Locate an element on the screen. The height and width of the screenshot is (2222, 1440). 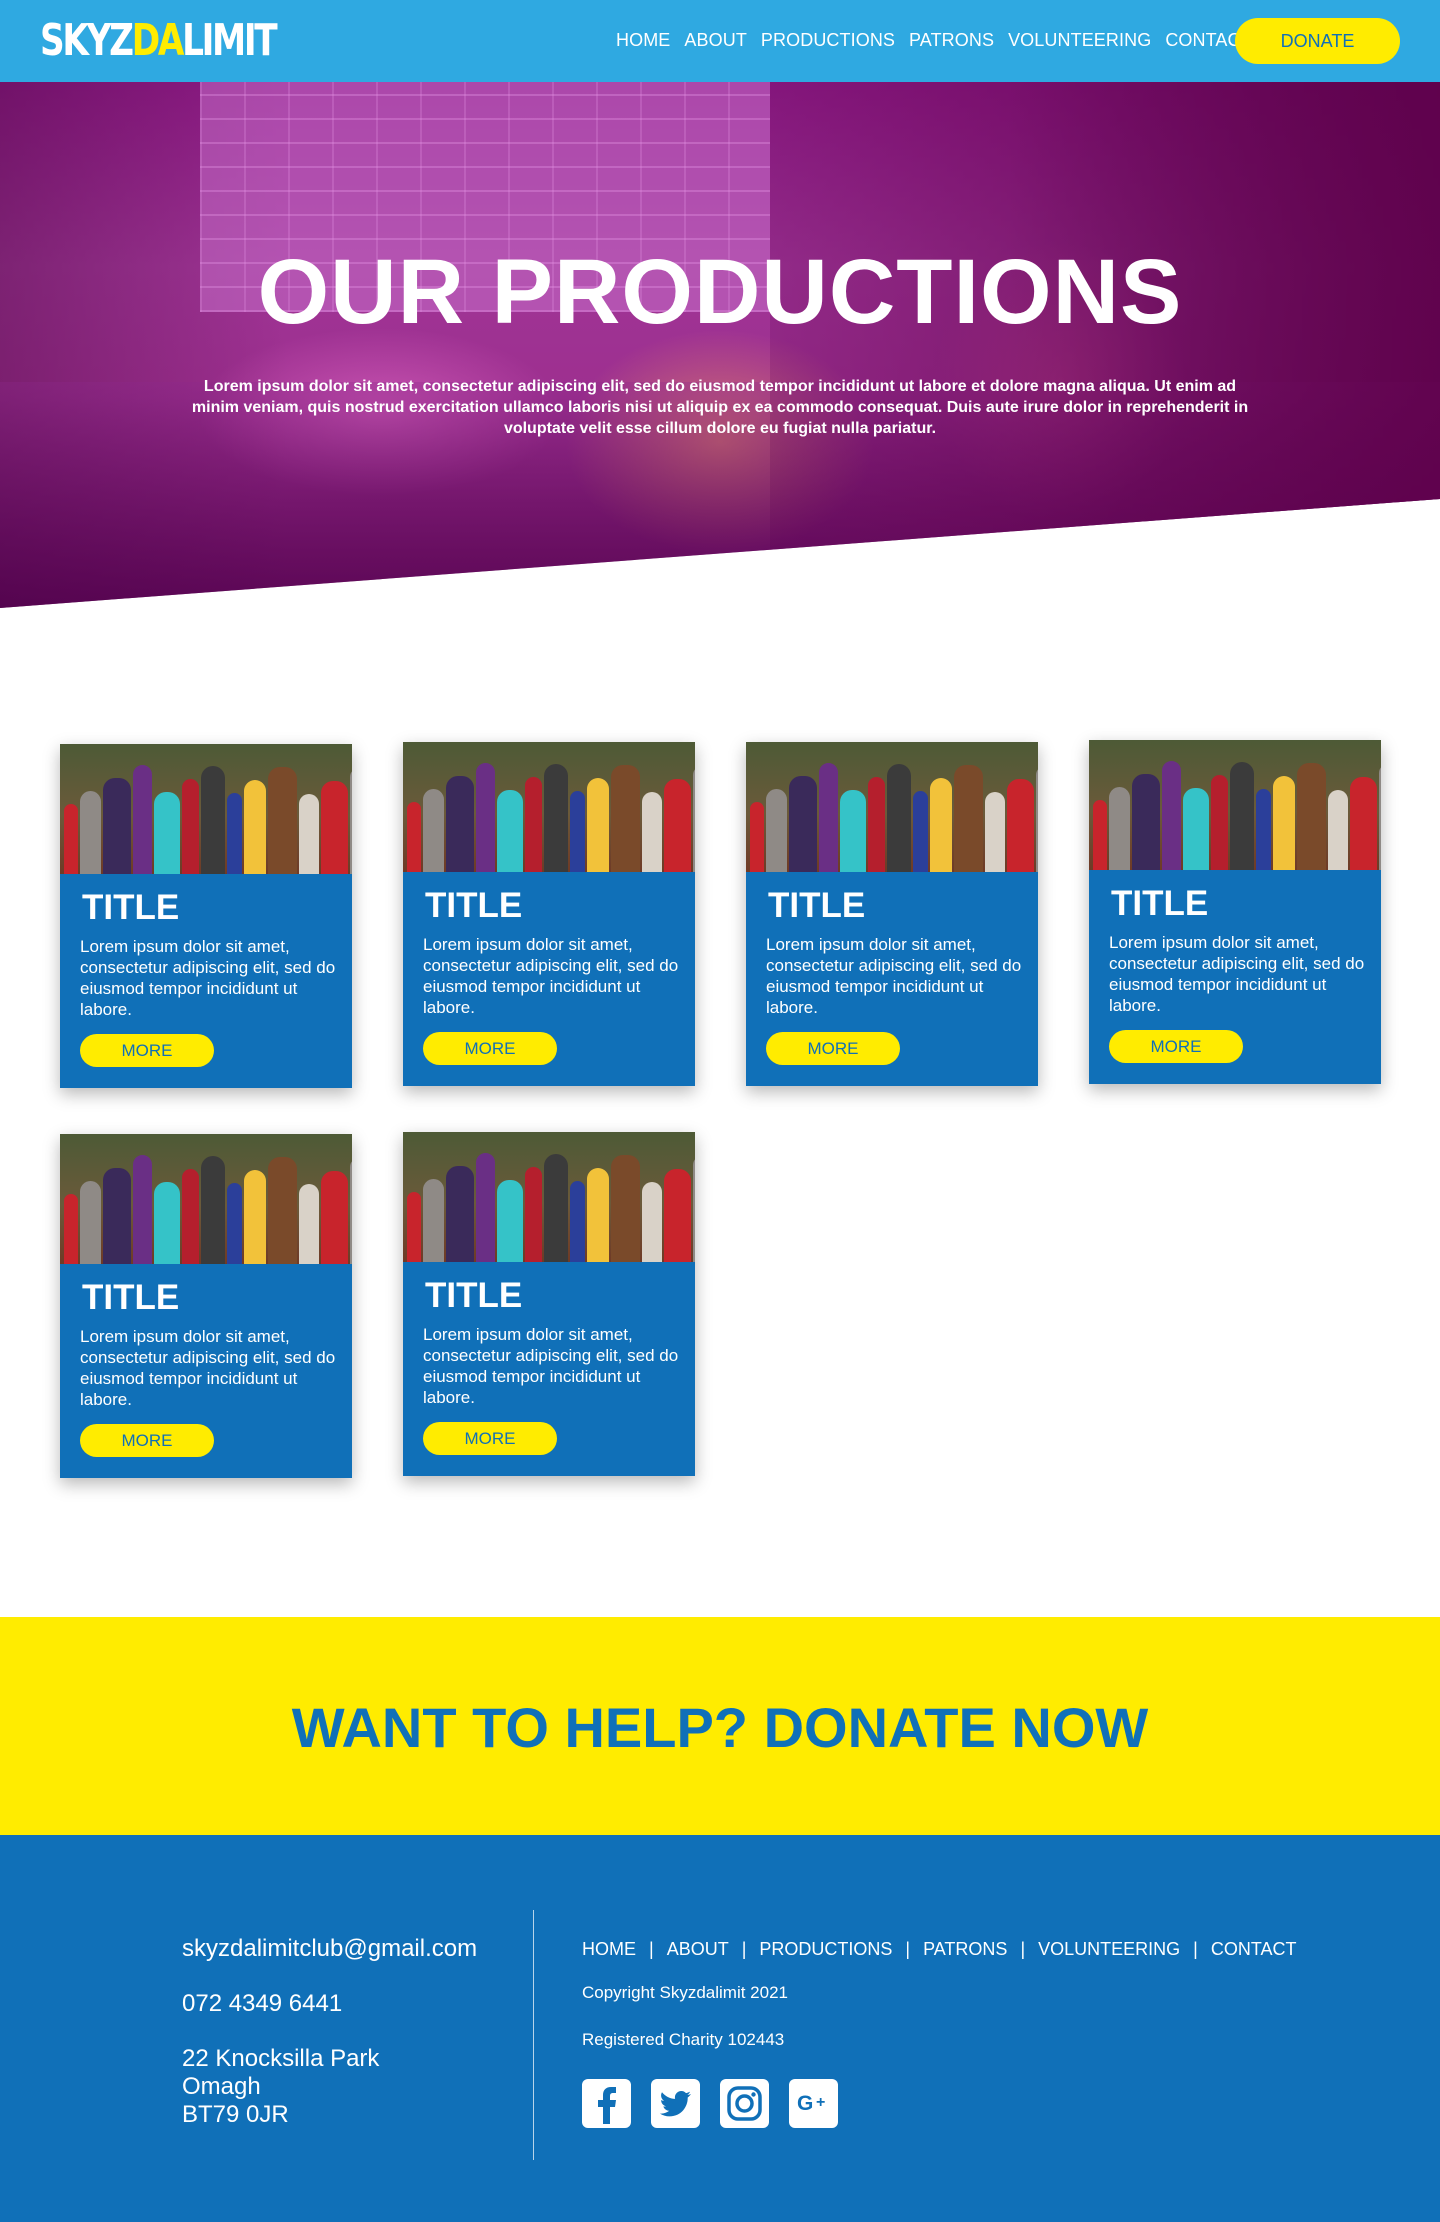
instagram-icon is located at coordinates (744, 2103).